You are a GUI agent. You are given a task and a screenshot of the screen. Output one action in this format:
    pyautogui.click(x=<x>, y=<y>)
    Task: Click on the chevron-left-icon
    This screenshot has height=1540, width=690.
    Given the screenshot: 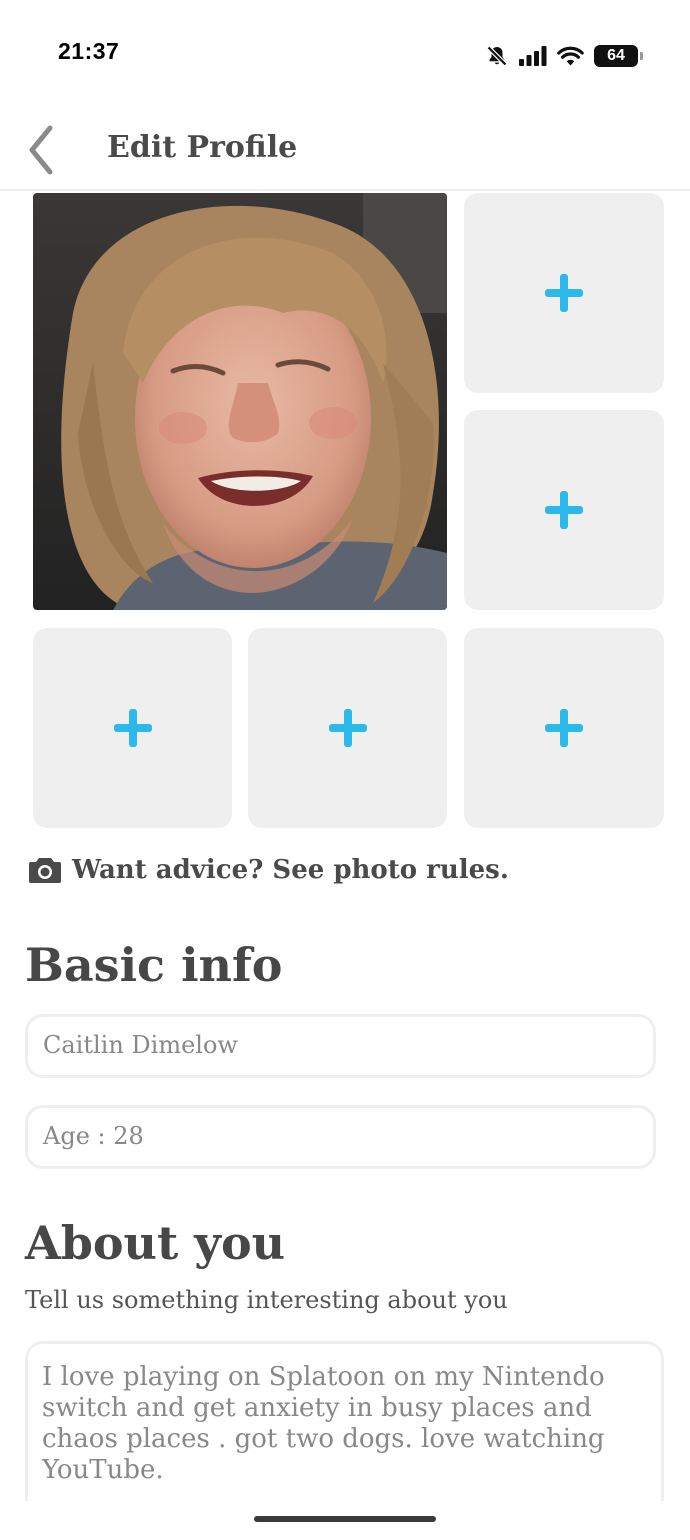 What is the action you would take?
    pyautogui.click(x=41, y=150)
    